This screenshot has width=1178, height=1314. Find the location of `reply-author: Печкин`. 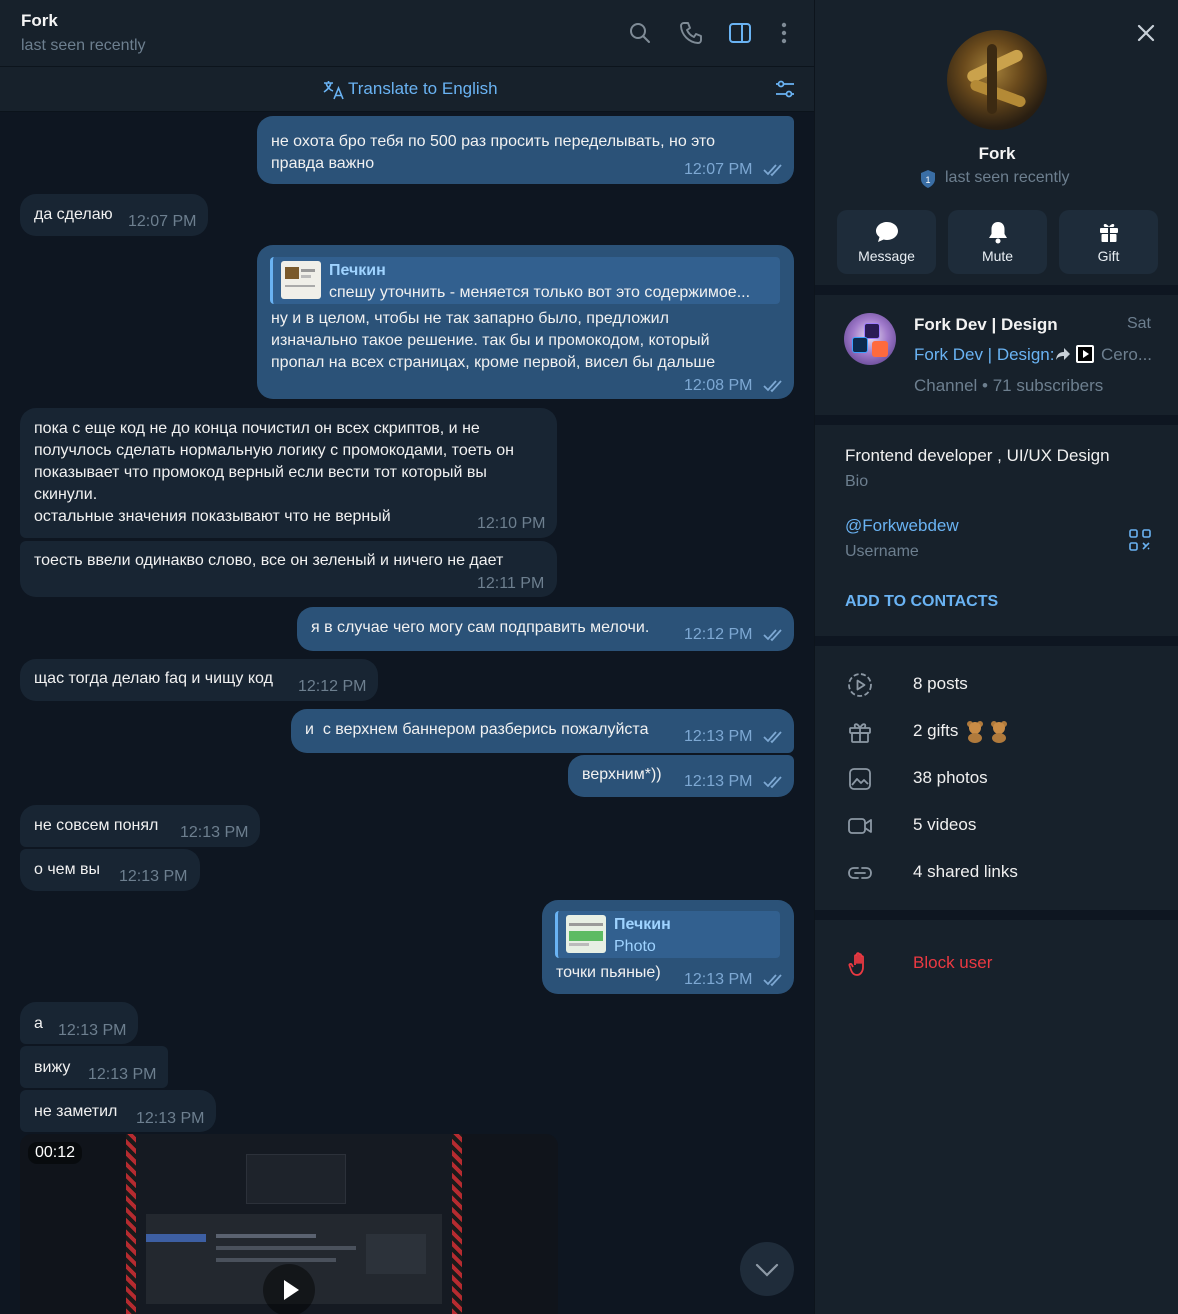

reply-author: Печкин is located at coordinates (642, 924).